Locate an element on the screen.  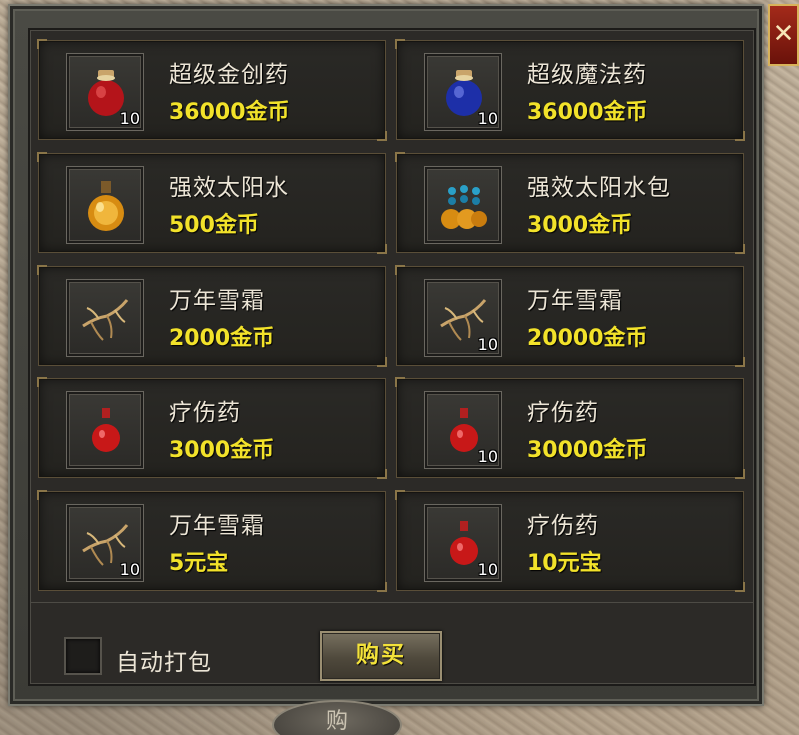
shop-item: 10 疗伤药 10元宝 is located at coordinates (570, 541).